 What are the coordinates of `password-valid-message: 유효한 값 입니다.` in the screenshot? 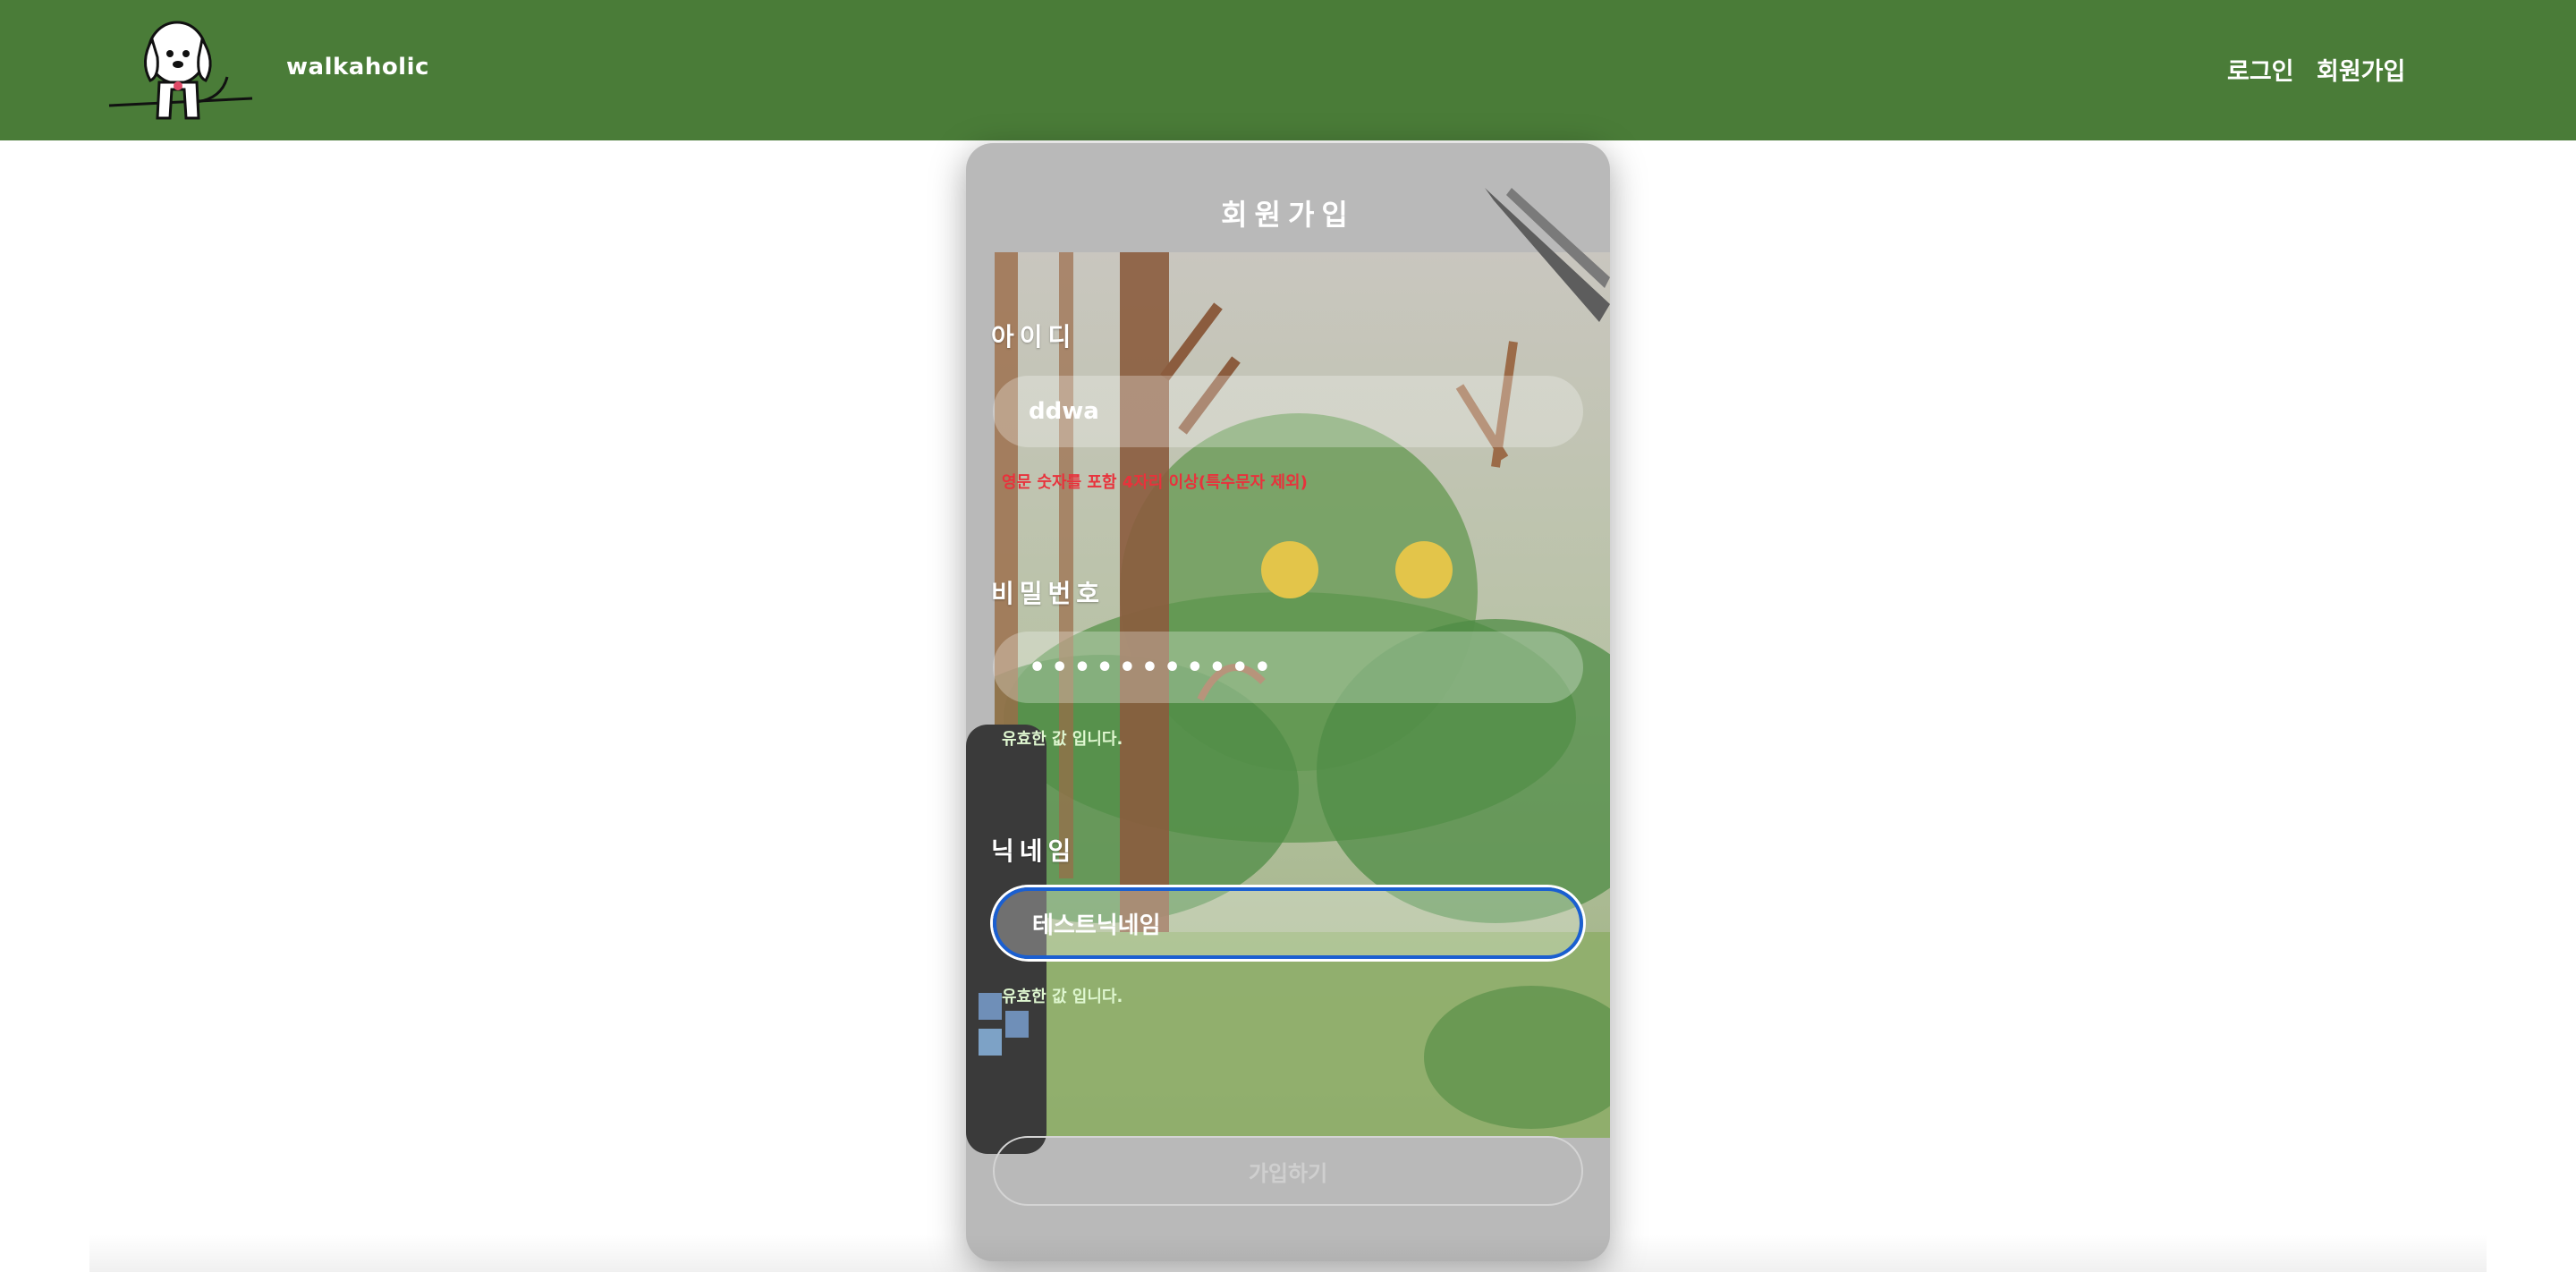 It's located at (1062, 739).